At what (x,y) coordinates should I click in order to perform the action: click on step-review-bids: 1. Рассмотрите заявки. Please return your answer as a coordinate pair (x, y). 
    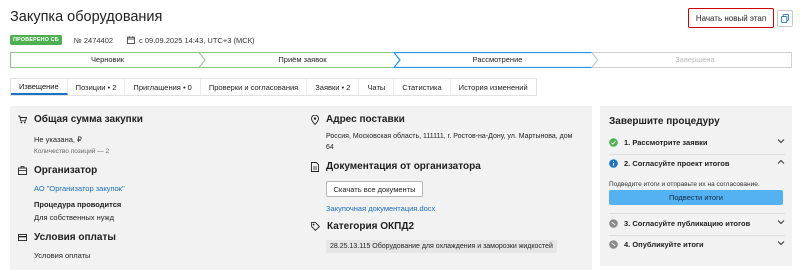
    Looking at the image, I should click on (697, 142).